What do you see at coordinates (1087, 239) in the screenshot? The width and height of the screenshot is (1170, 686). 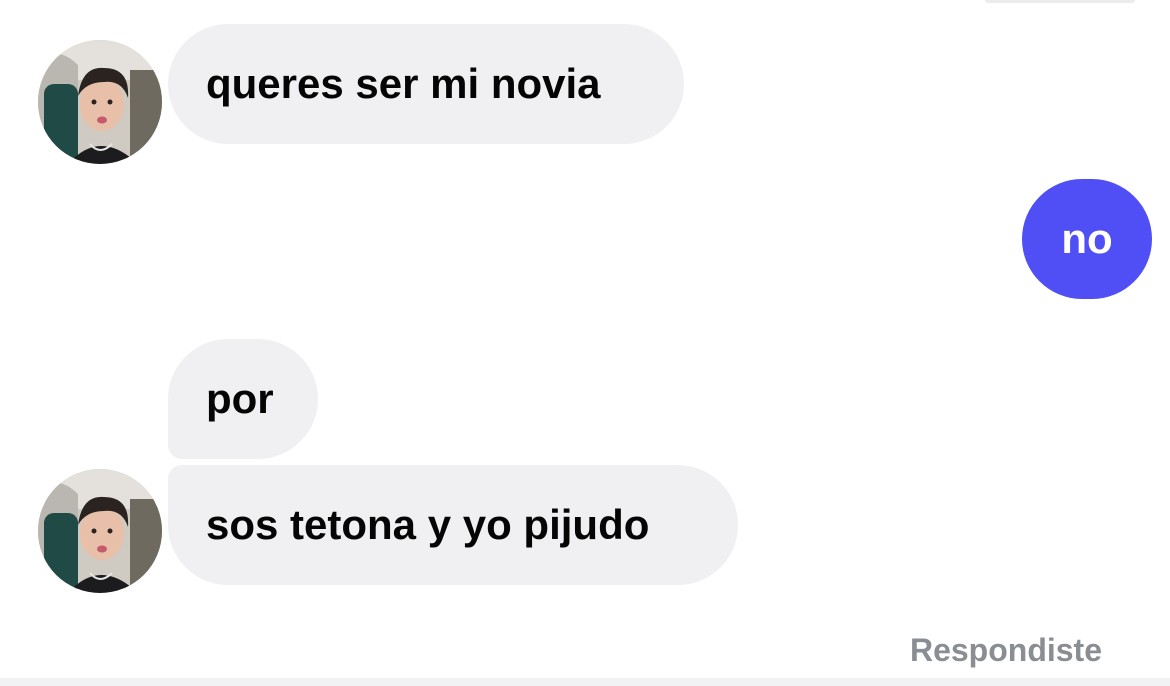 I see `outgoing-message: no` at bounding box center [1087, 239].